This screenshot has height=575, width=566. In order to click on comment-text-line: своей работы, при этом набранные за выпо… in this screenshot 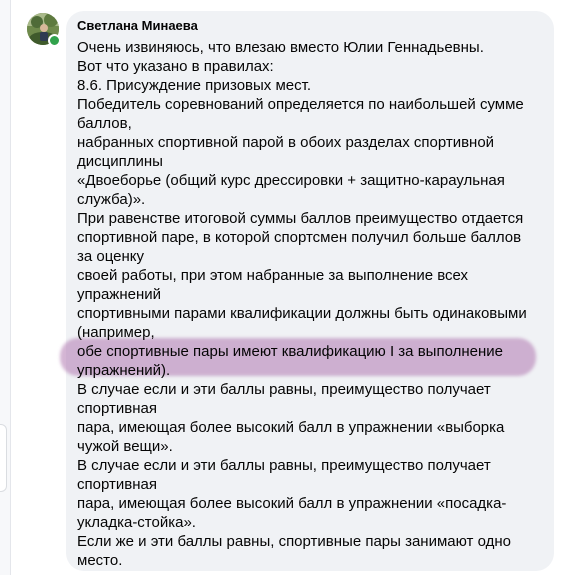, I will do `click(273, 275)`.